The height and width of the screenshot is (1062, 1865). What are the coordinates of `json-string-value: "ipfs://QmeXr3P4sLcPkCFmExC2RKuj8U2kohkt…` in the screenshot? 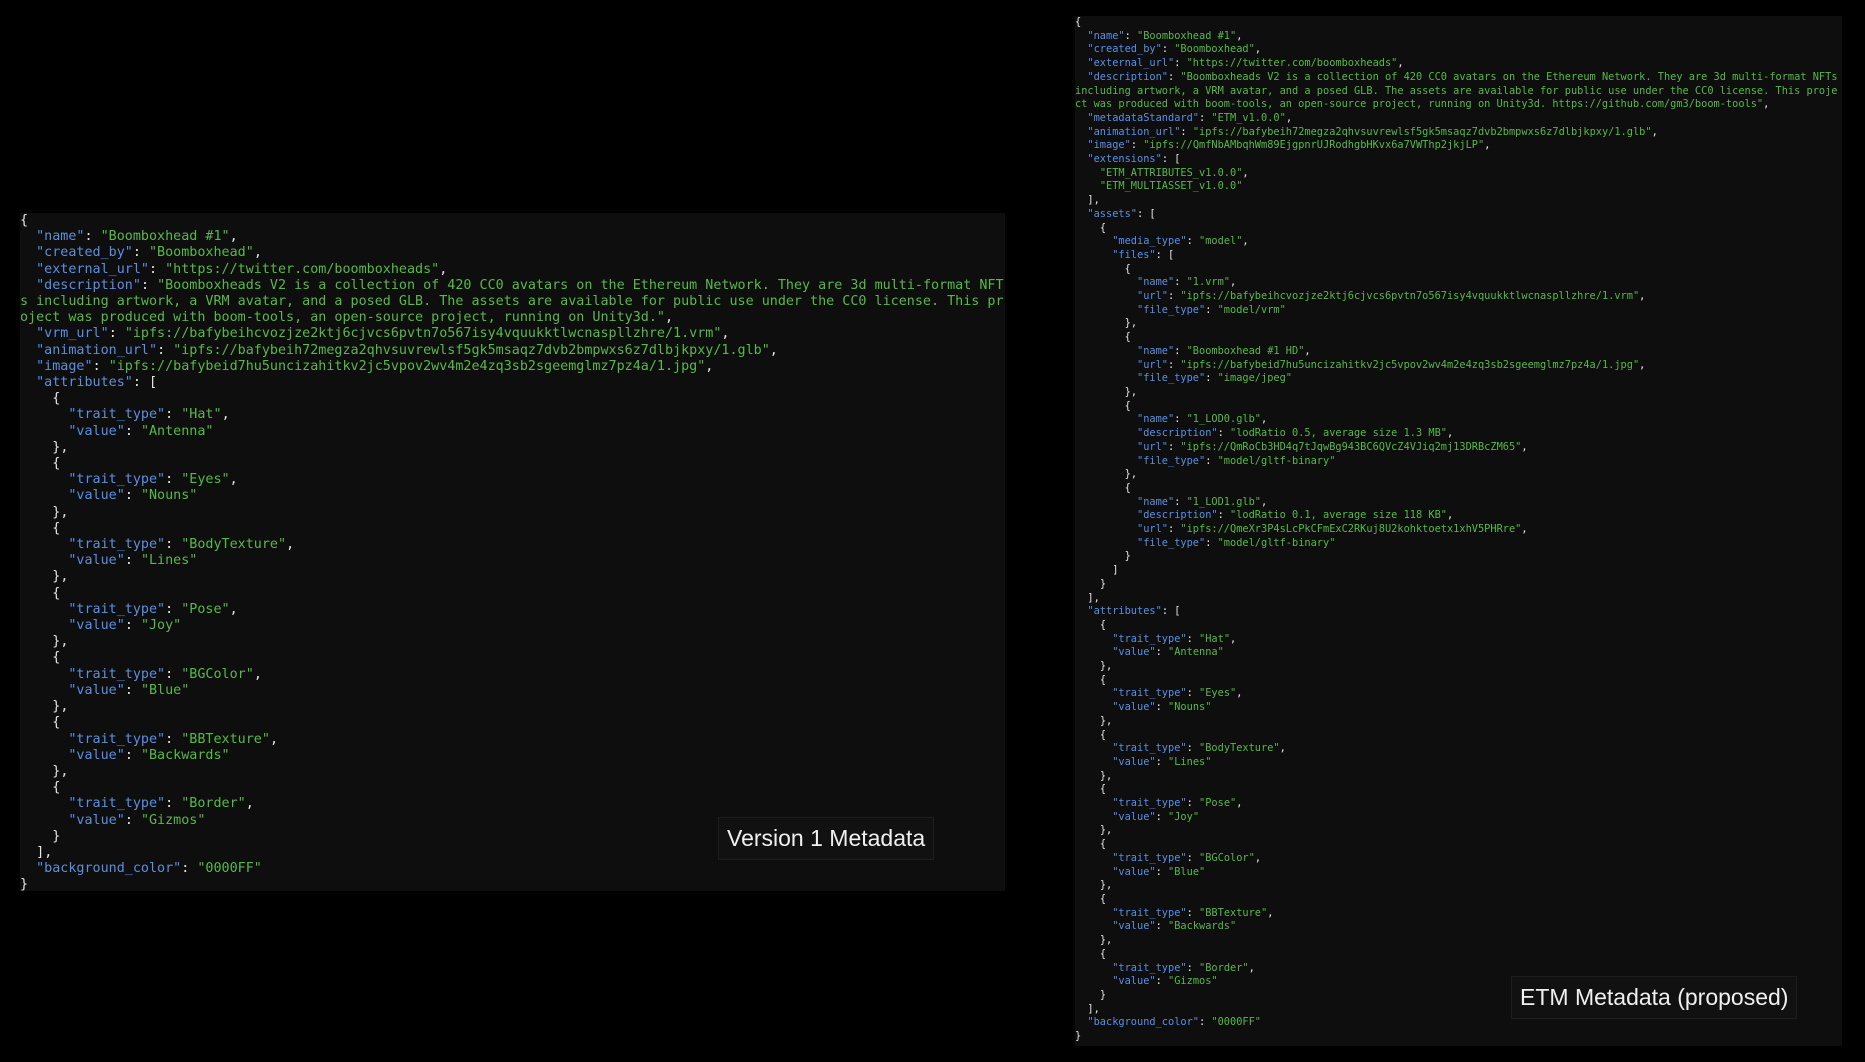 It's located at (1351, 529).